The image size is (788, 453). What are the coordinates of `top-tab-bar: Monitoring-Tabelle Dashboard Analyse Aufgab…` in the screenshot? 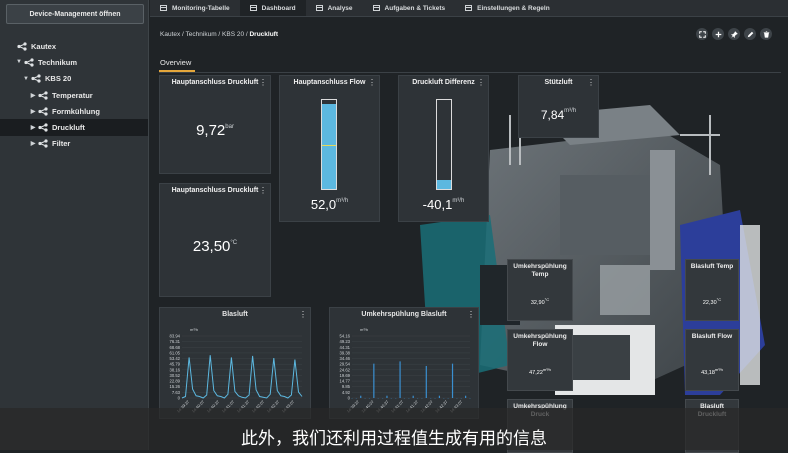 It's located at (469, 8).